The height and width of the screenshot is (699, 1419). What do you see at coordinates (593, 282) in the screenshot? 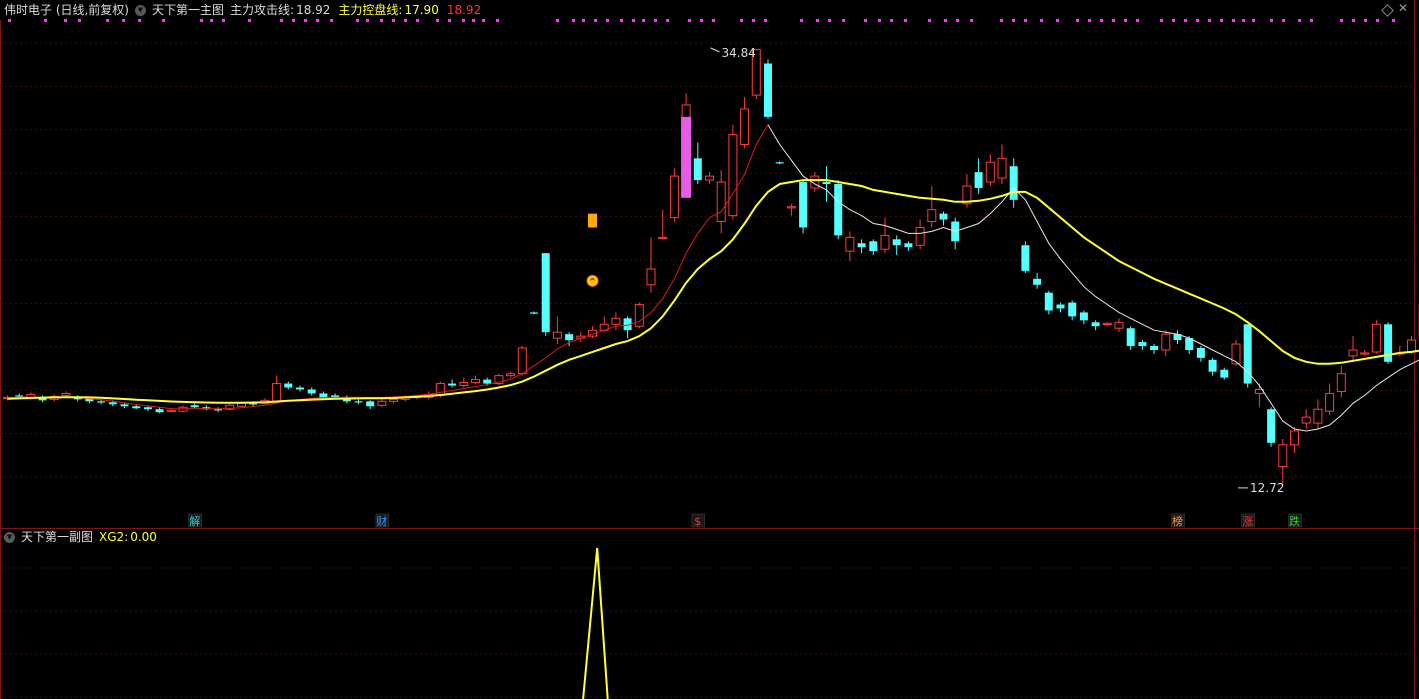
I see `buy-signal-glyph: ^` at bounding box center [593, 282].